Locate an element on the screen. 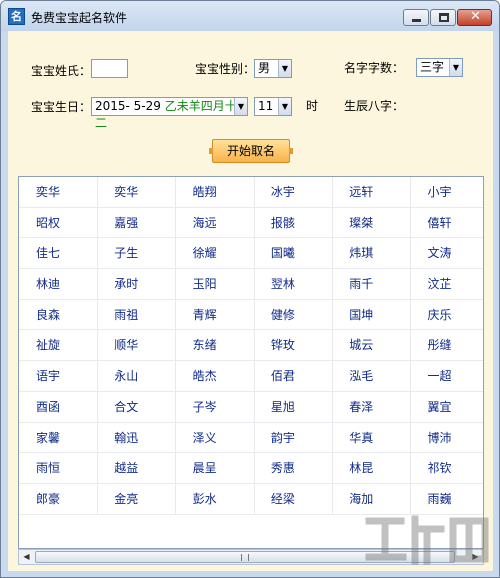  names-row: 家馨 翰迅 泽义 韵宇 华真 博沛 is located at coordinates (251, 438).